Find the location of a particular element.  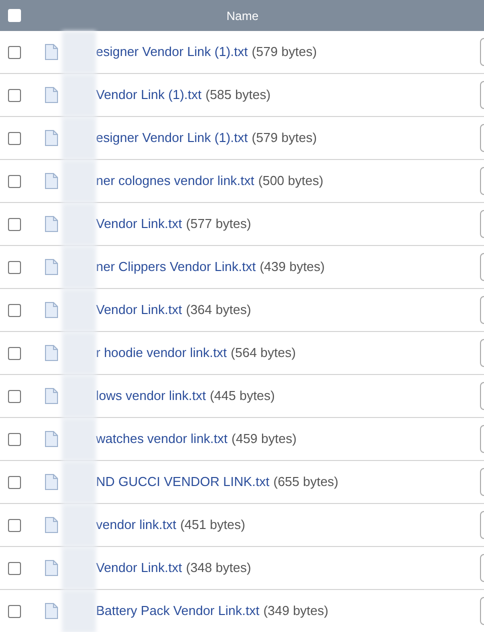

file-link: ND GUCCI VENDOR LINK.txt is located at coordinates (183, 482).